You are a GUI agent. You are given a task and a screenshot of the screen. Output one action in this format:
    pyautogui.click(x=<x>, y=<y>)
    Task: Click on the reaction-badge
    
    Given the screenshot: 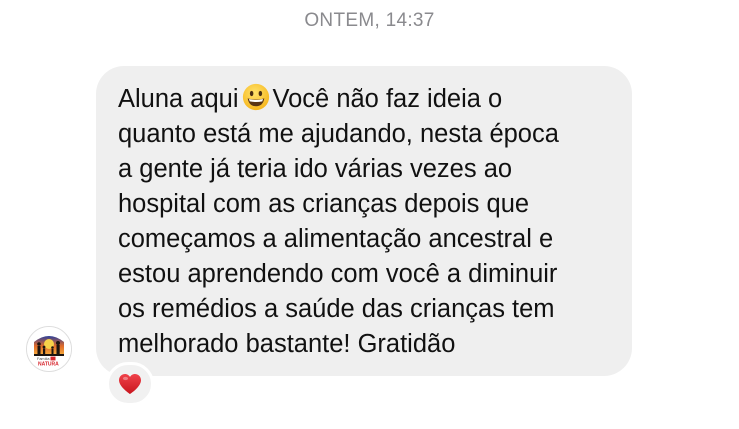 What is the action you would take?
    pyautogui.click(x=130, y=384)
    